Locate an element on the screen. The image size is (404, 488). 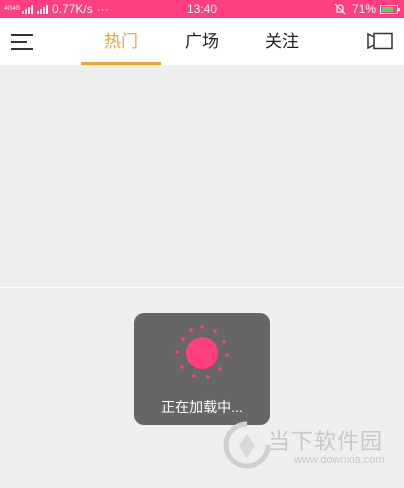
tab-hot: 热门 is located at coordinates (121, 41).